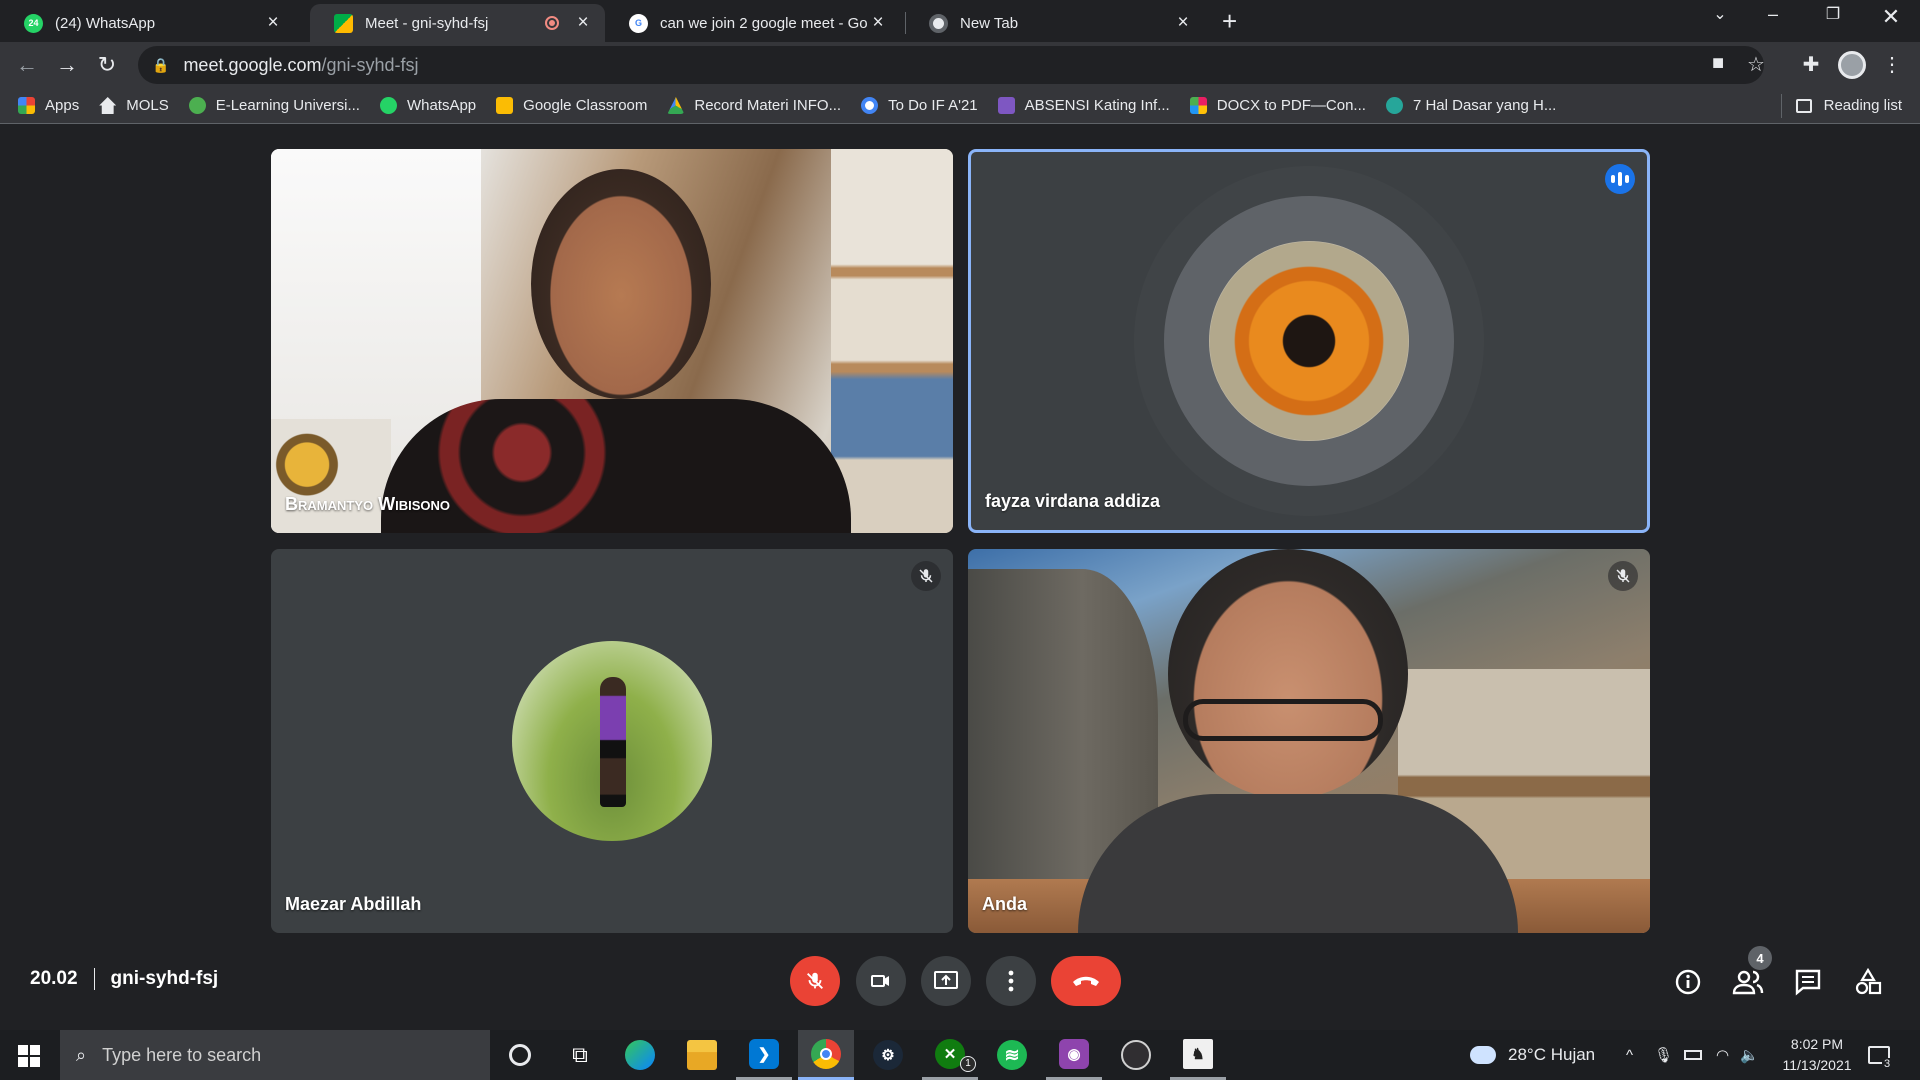 The width and height of the screenshot is (1920, 1080). What do you see at coordinates (67, 65) in the screenshot?
I see `forward-button: →` at bounding box center [67, 65].